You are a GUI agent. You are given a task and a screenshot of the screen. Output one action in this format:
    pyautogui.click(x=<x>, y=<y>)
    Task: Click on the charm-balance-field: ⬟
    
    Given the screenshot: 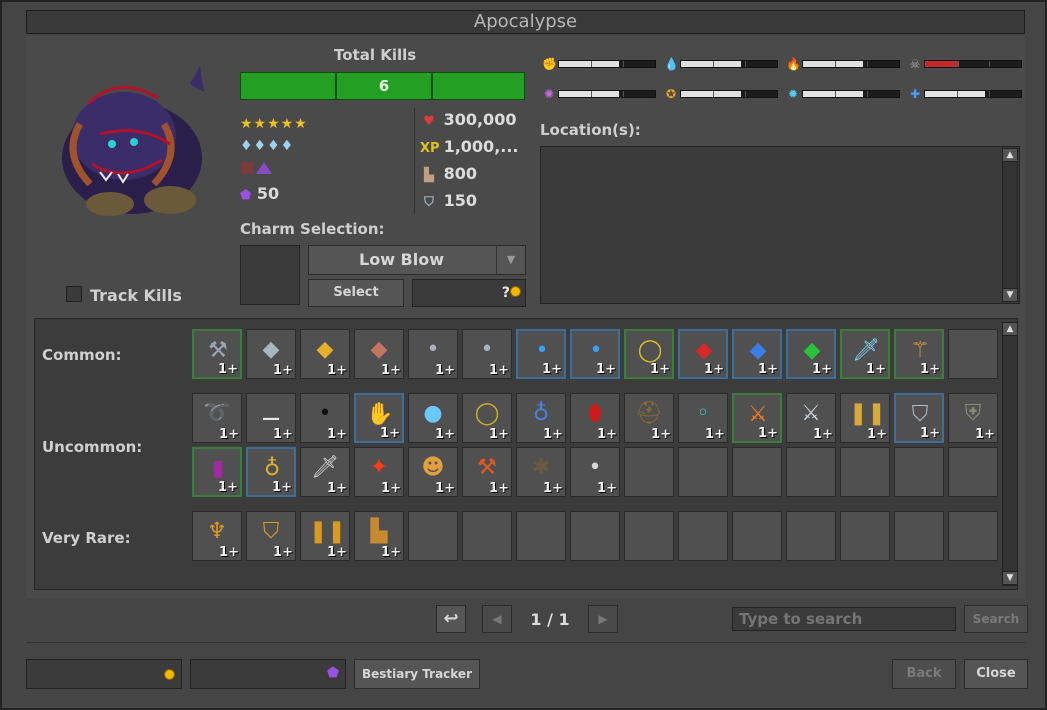 What is the action you would take?
    pyautogui.click(x=268, y=674)
    